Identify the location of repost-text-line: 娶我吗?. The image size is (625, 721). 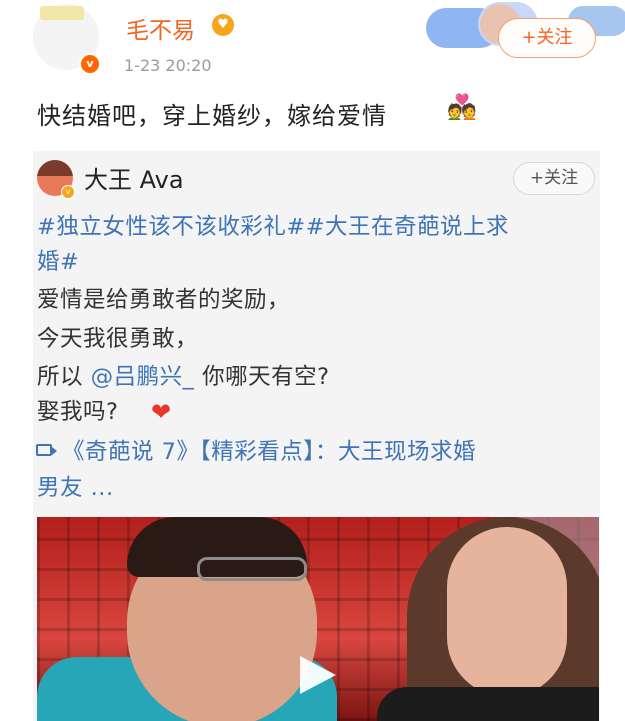
(78, 412).